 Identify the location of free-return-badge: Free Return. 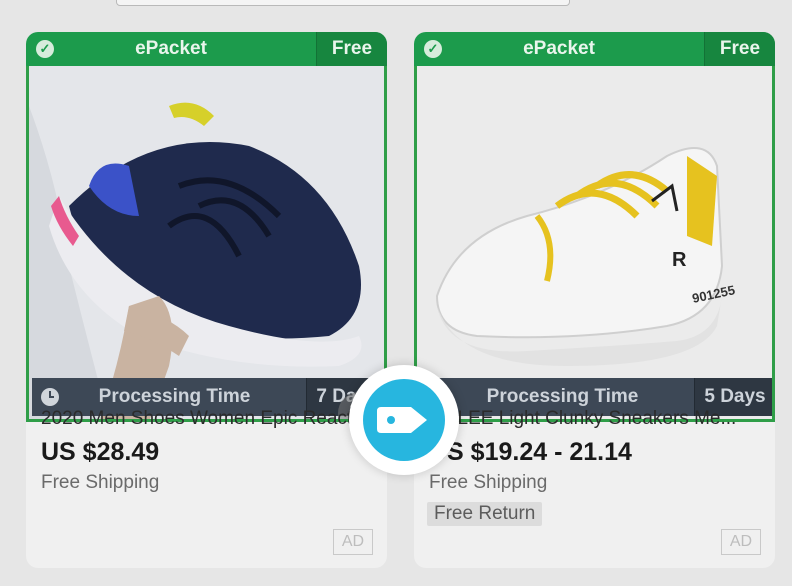
(485, 514).